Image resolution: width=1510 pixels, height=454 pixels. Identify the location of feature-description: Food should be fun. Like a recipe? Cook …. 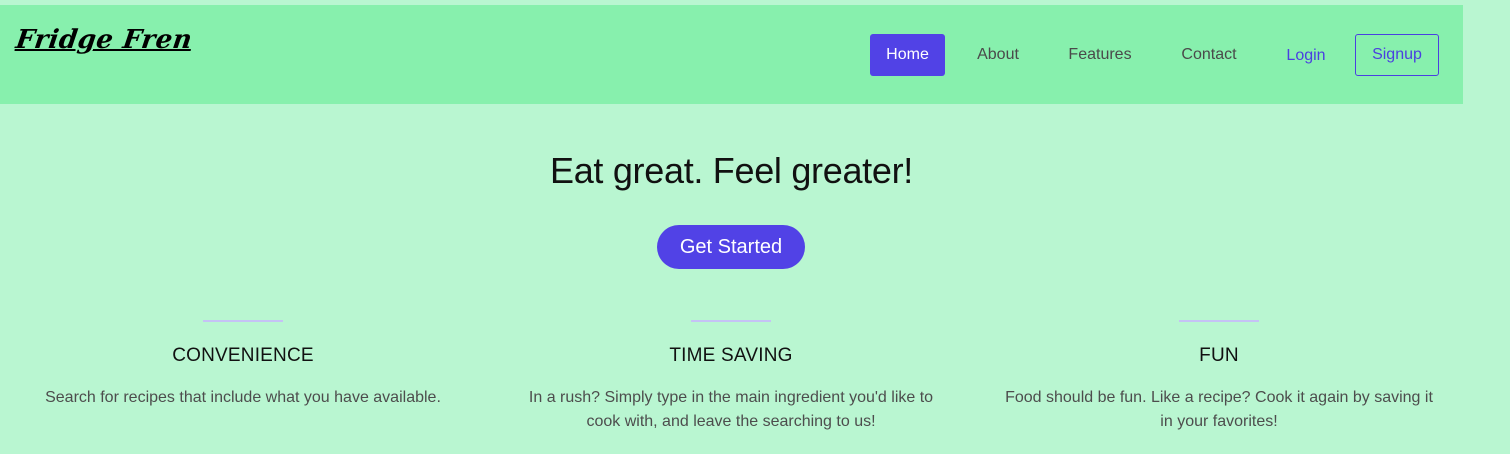
(1219, 409).